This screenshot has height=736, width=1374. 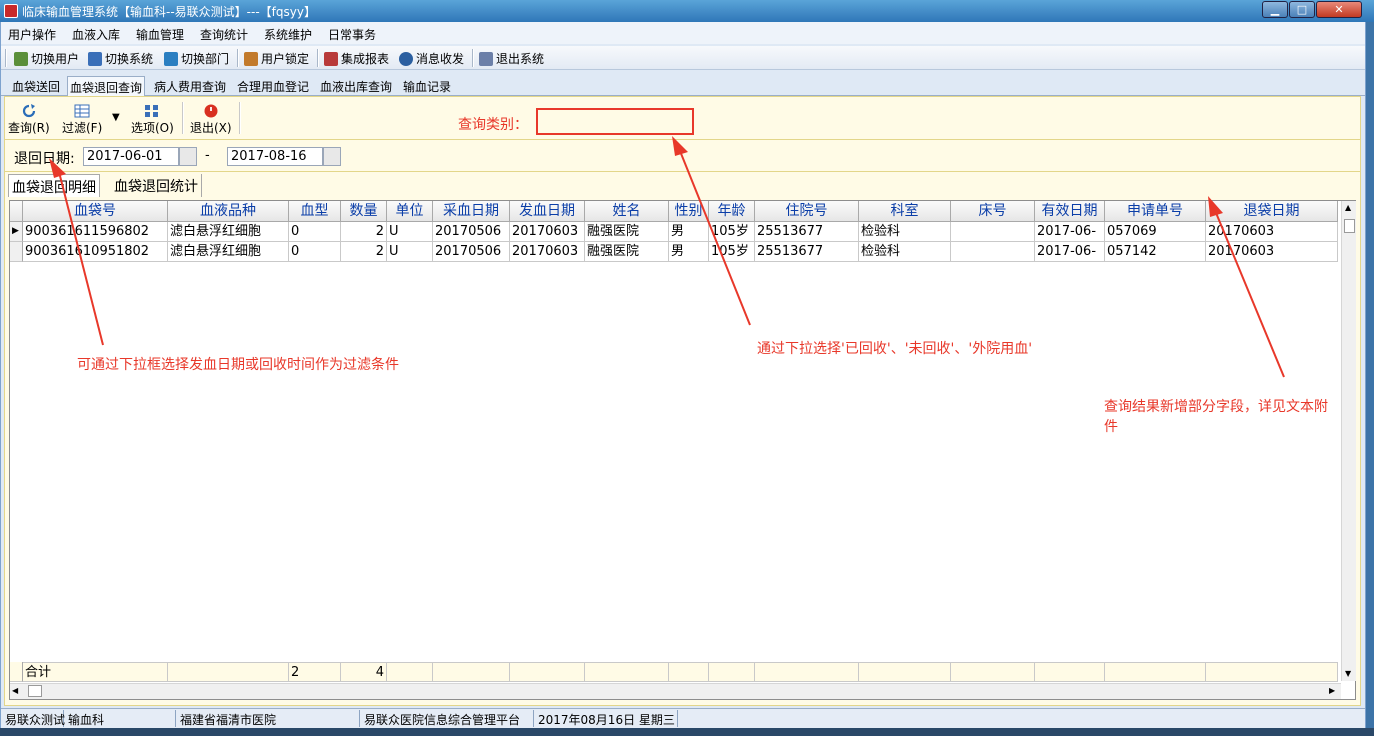 I want to click on subtab-return-details: 血袋退回明细, so click(x=54, y=185).